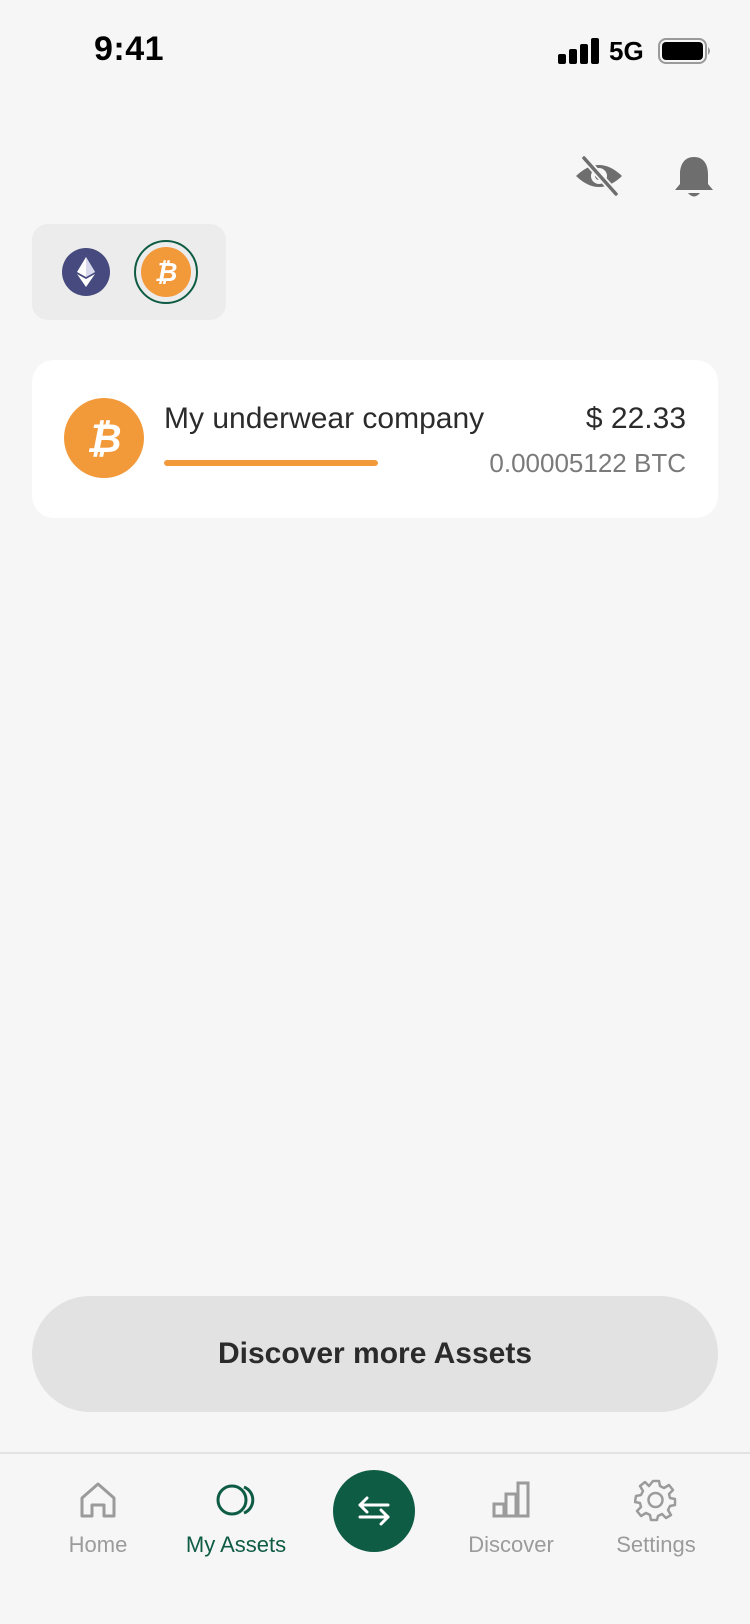  I want to click on bottom-nav: Home My Assets Discover Settings, so click(375, 1538).